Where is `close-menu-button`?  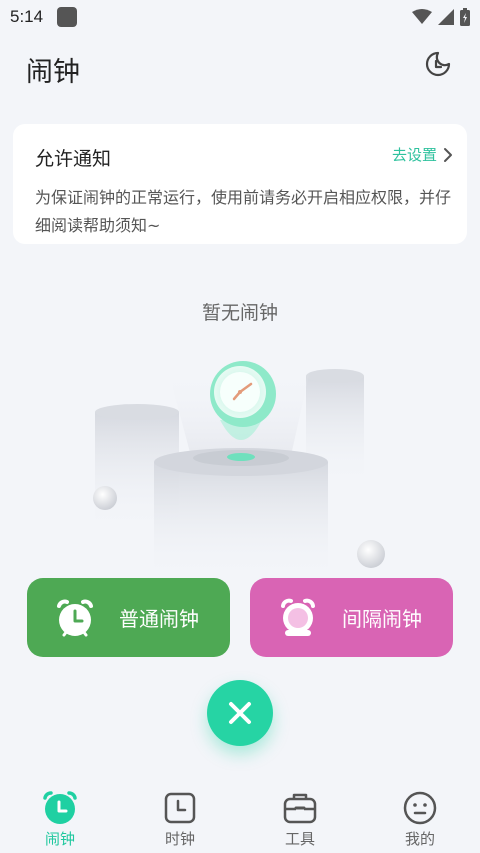 close-menu-button is located at coordinates (240, 713).